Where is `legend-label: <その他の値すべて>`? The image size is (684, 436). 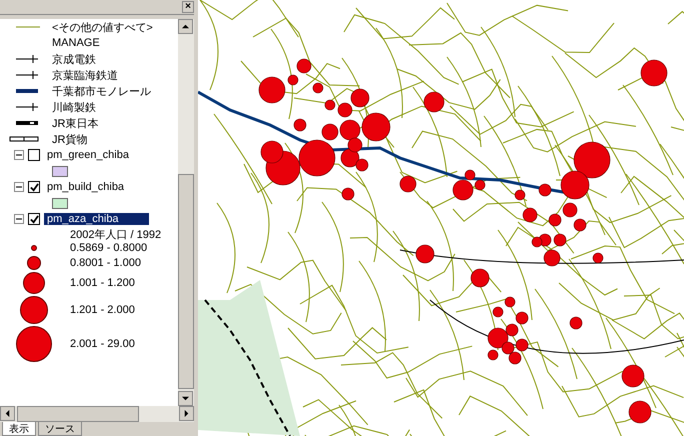
legend-label: <その他の値すべて> is located at coordinates (102, 27).